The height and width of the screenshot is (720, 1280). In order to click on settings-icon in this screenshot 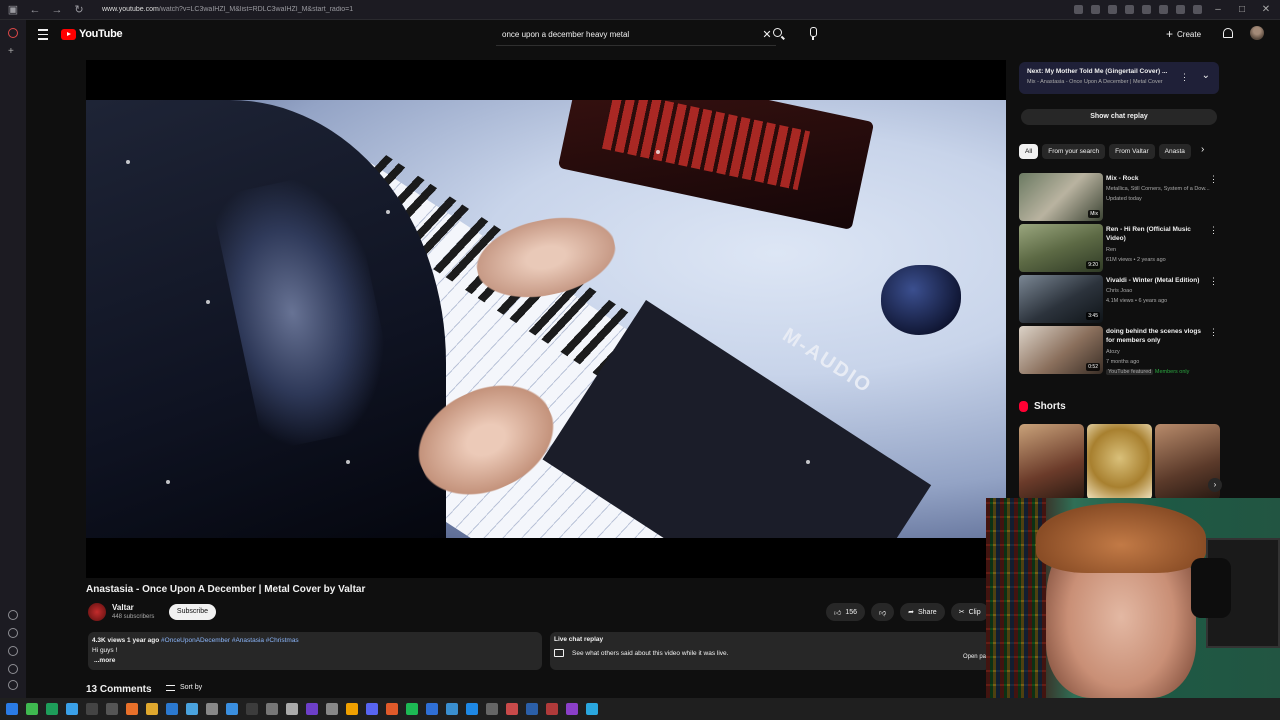, I will do `click(13, 685)`.